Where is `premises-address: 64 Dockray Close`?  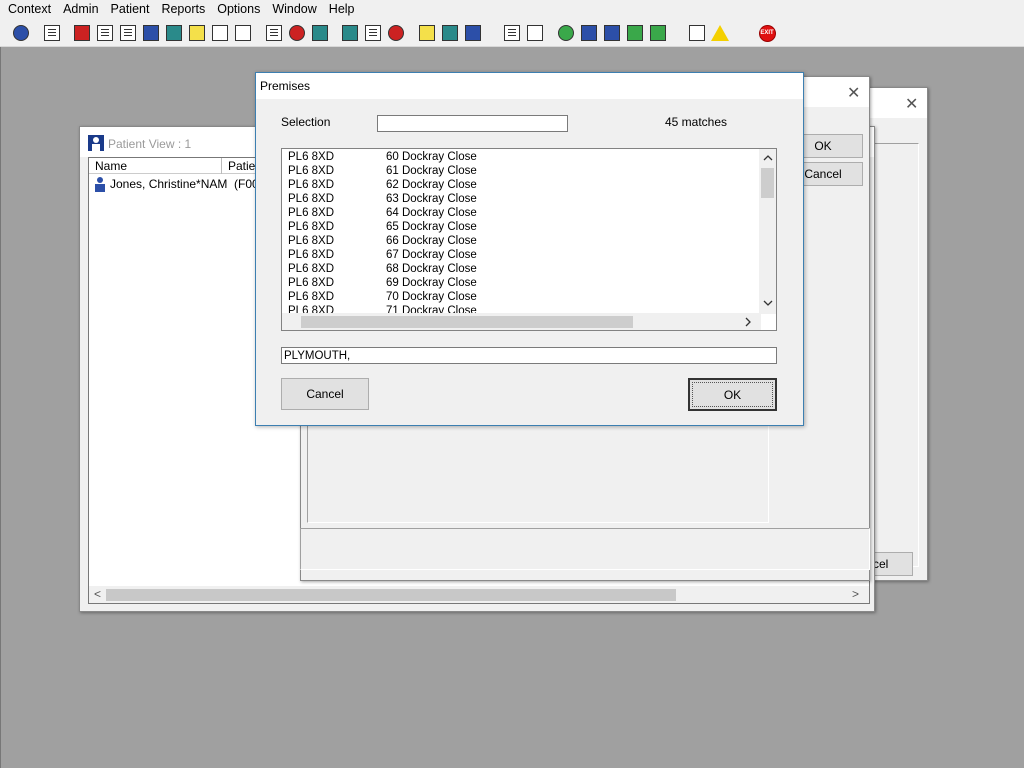
premises-address: 64 Dockray Close is located at coordinates (431, 213).